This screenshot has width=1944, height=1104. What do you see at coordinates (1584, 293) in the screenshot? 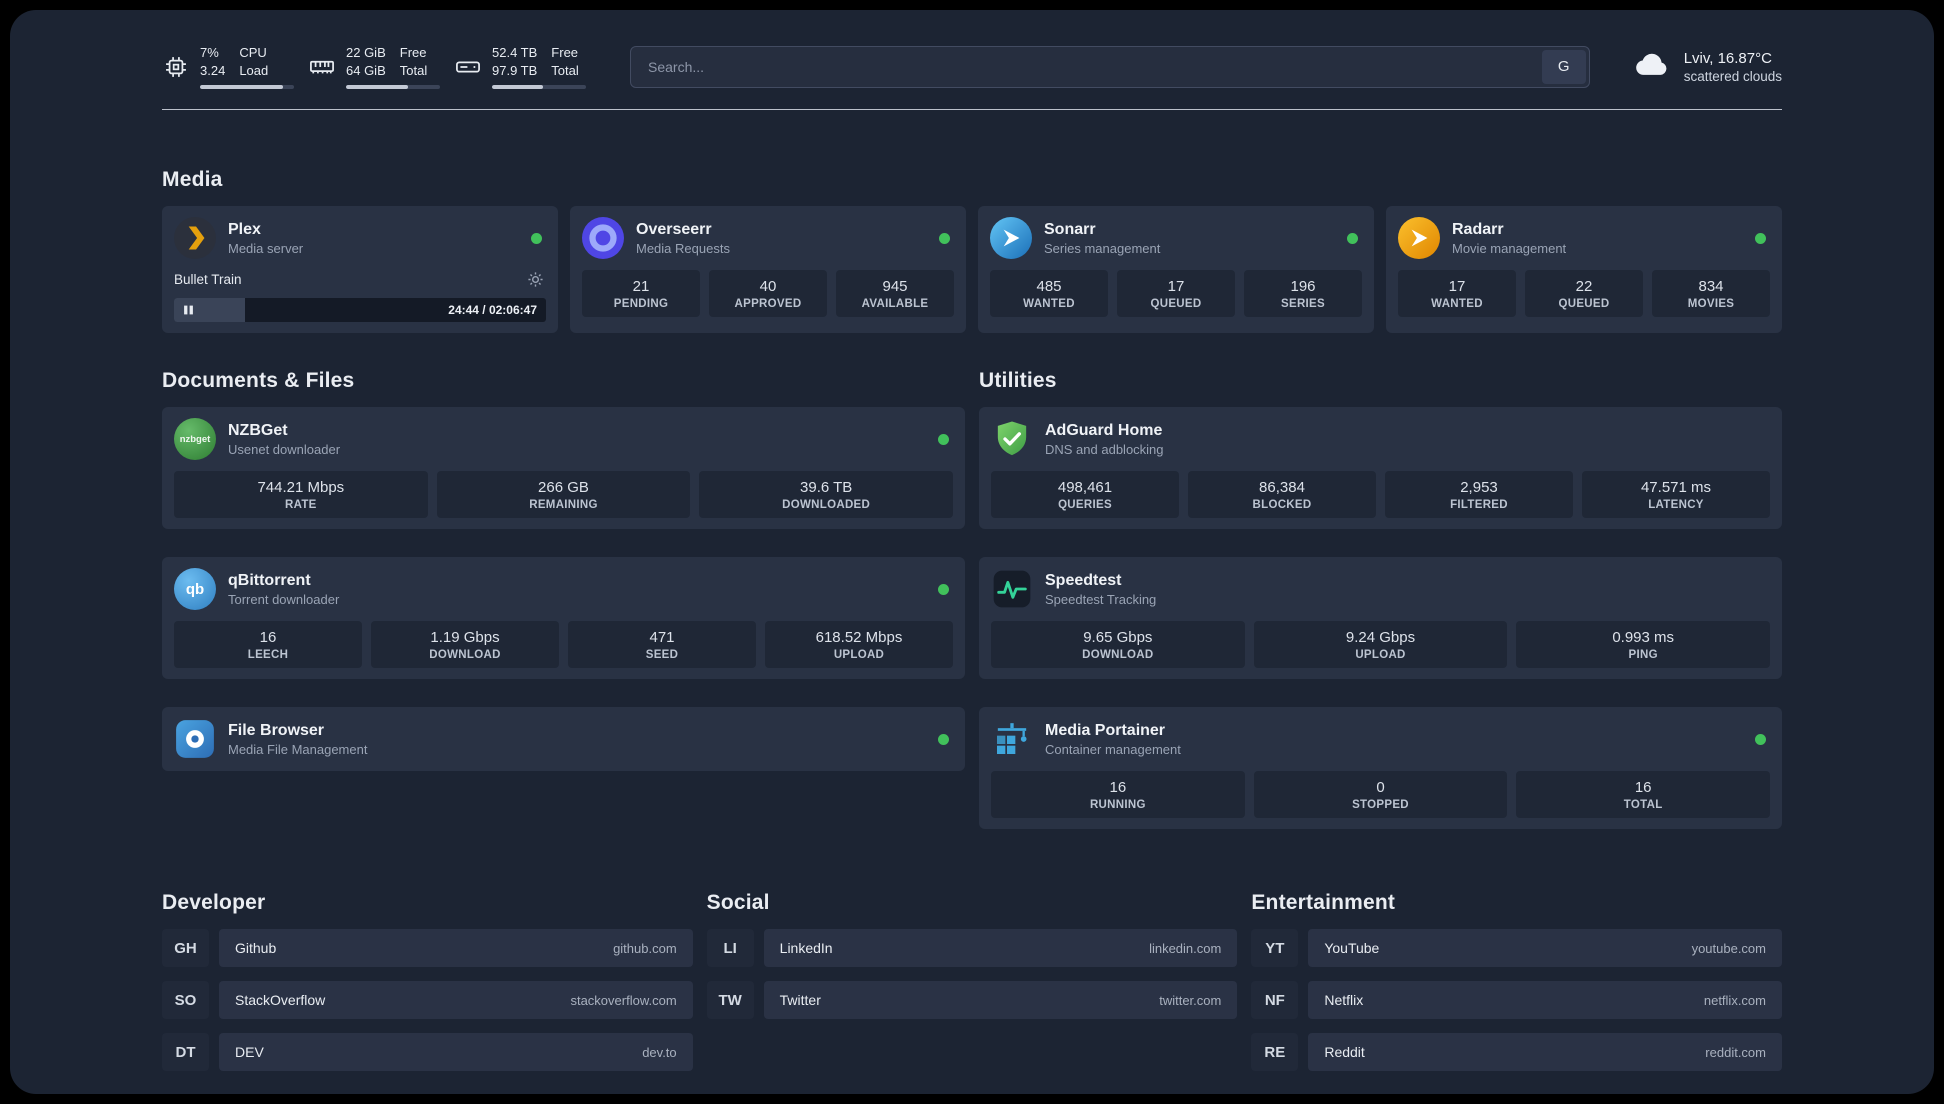
I see `stat-tile: 22 QUEUED` at bounding box center [1584, 293].